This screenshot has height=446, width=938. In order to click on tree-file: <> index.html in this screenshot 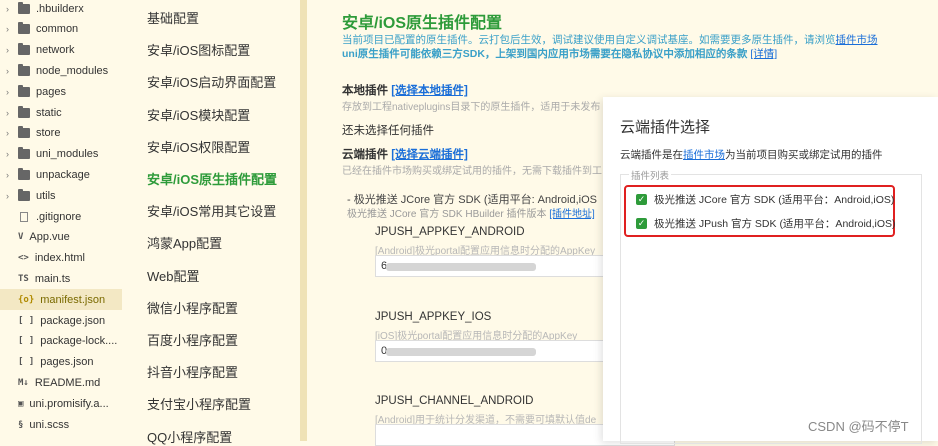, I will do `click(61, 258)`.